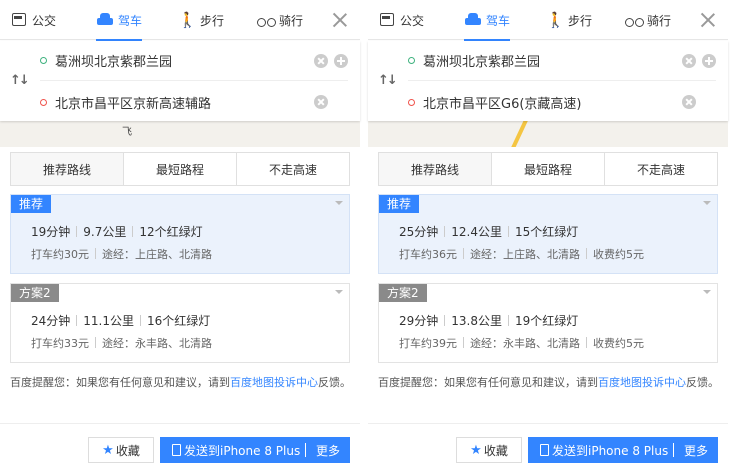 The height and width of the screenshot is (469, 740). I want to click on route-option-1: 推荐 19分钟 9.7公里 12个红绿灯 打车约30元 途经：上庄路、北清路, so click(180, 234).